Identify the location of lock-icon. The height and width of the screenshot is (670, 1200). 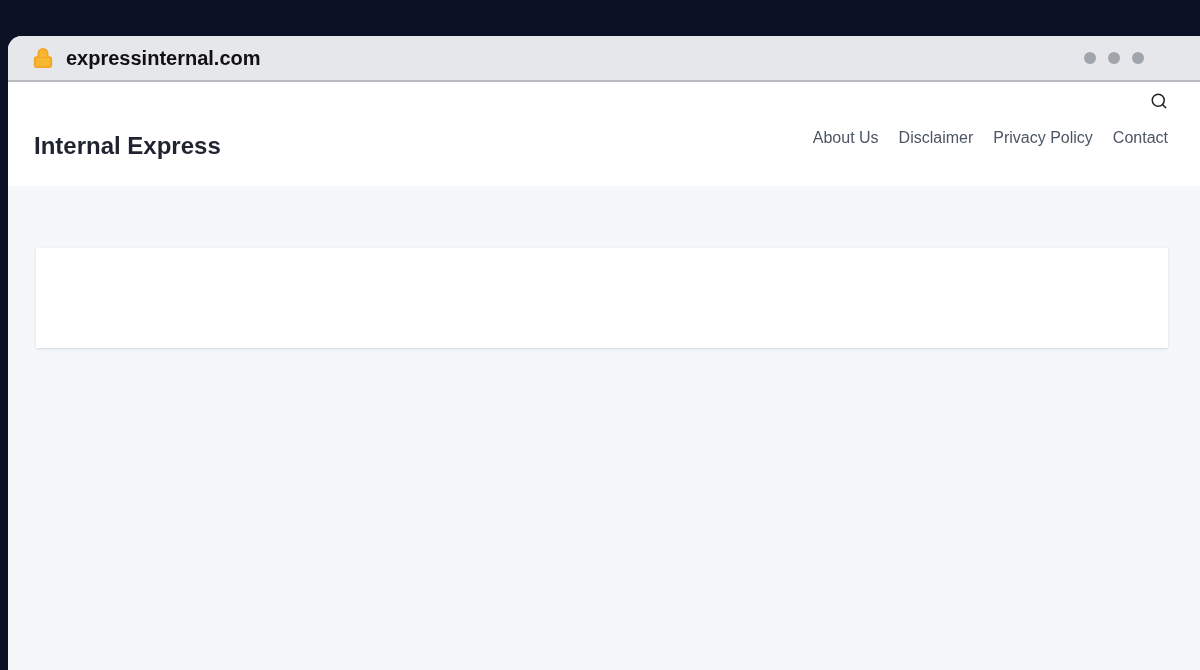
(43, 58).